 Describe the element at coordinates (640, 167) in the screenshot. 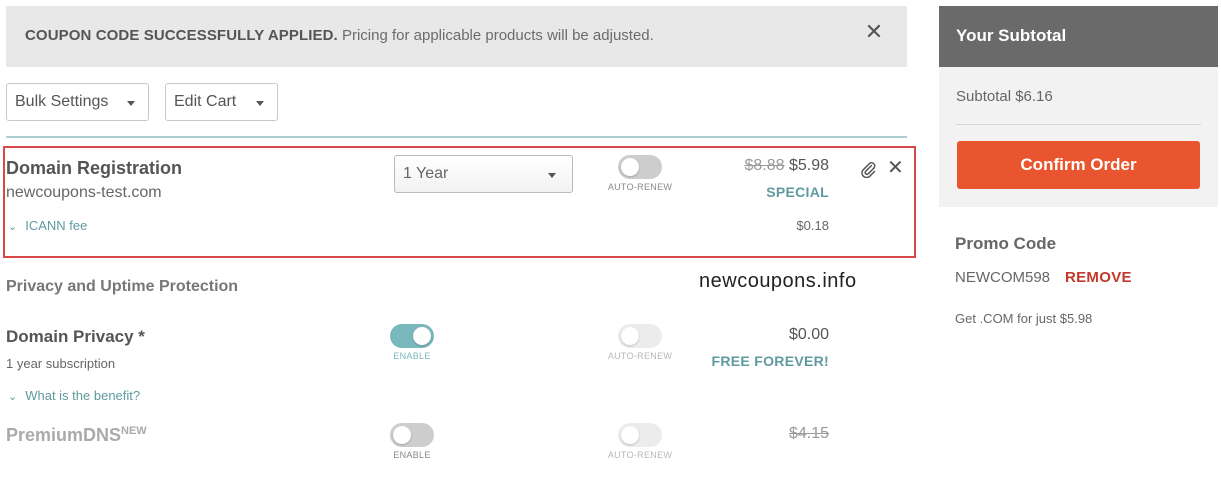

I see `domain-autorenew-toggle` at that location.